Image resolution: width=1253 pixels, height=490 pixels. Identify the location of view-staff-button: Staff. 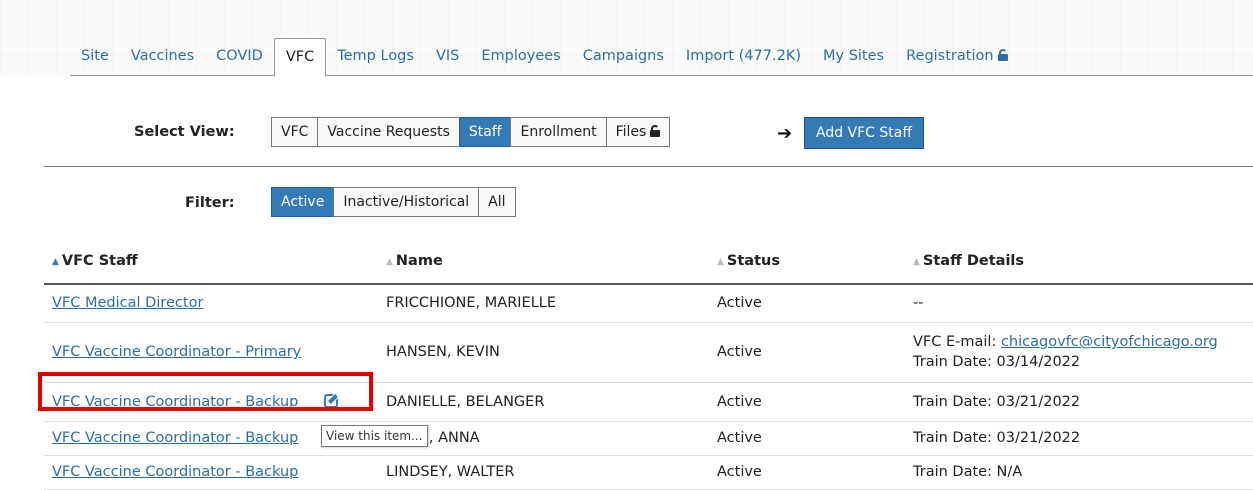
(485, 132).